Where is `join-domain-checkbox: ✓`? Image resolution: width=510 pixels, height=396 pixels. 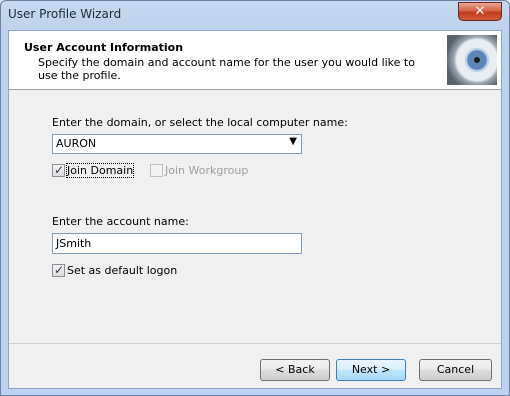 join-domain-checkbox: ✓ is located at coordinates (58, 170).